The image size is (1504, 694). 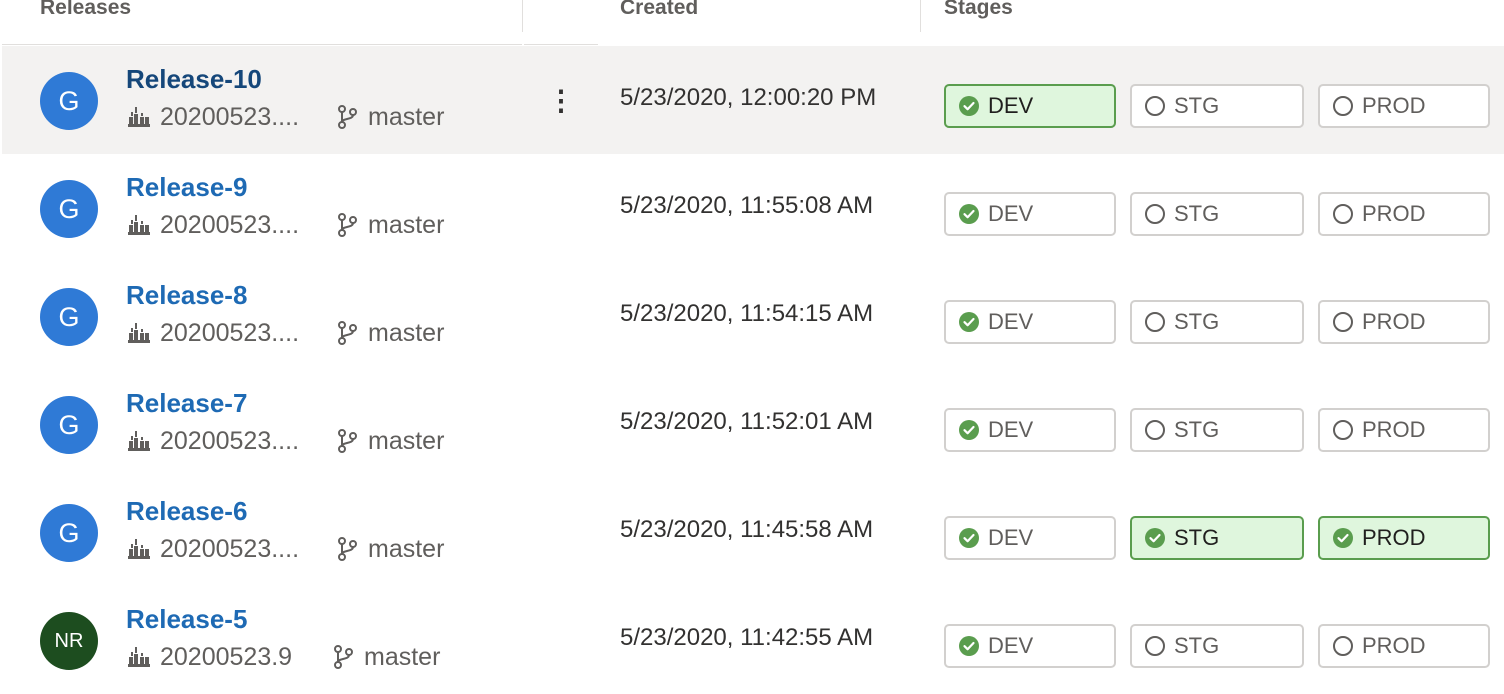 What do you see at coordinates (659, 10) in the screenshot?
I see `column-header-created: Created` at bounding box center [659, 10].